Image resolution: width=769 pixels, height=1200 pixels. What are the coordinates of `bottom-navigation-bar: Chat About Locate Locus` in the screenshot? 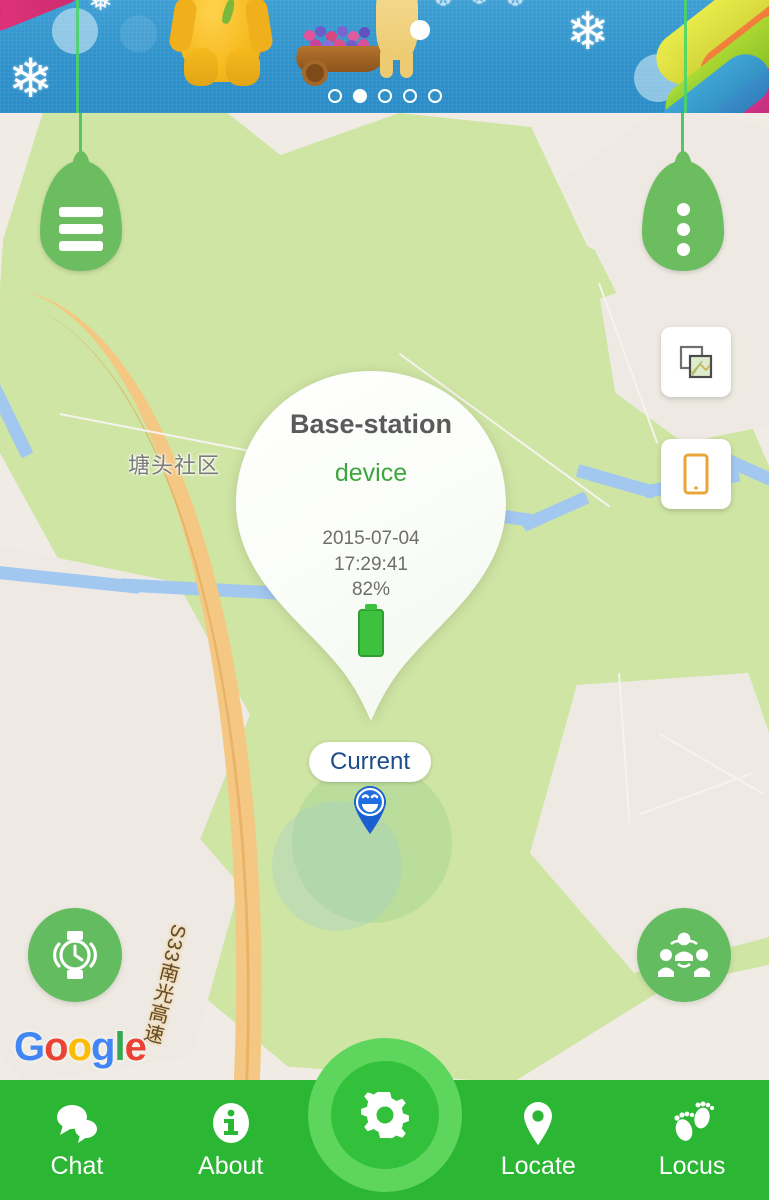 It's located at (384, 1119).